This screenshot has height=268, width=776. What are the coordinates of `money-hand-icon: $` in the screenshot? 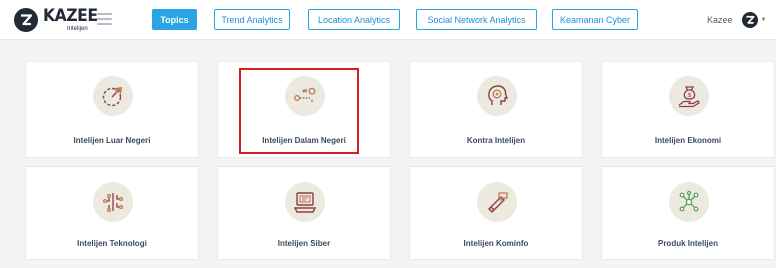 It's located at (689, 96).